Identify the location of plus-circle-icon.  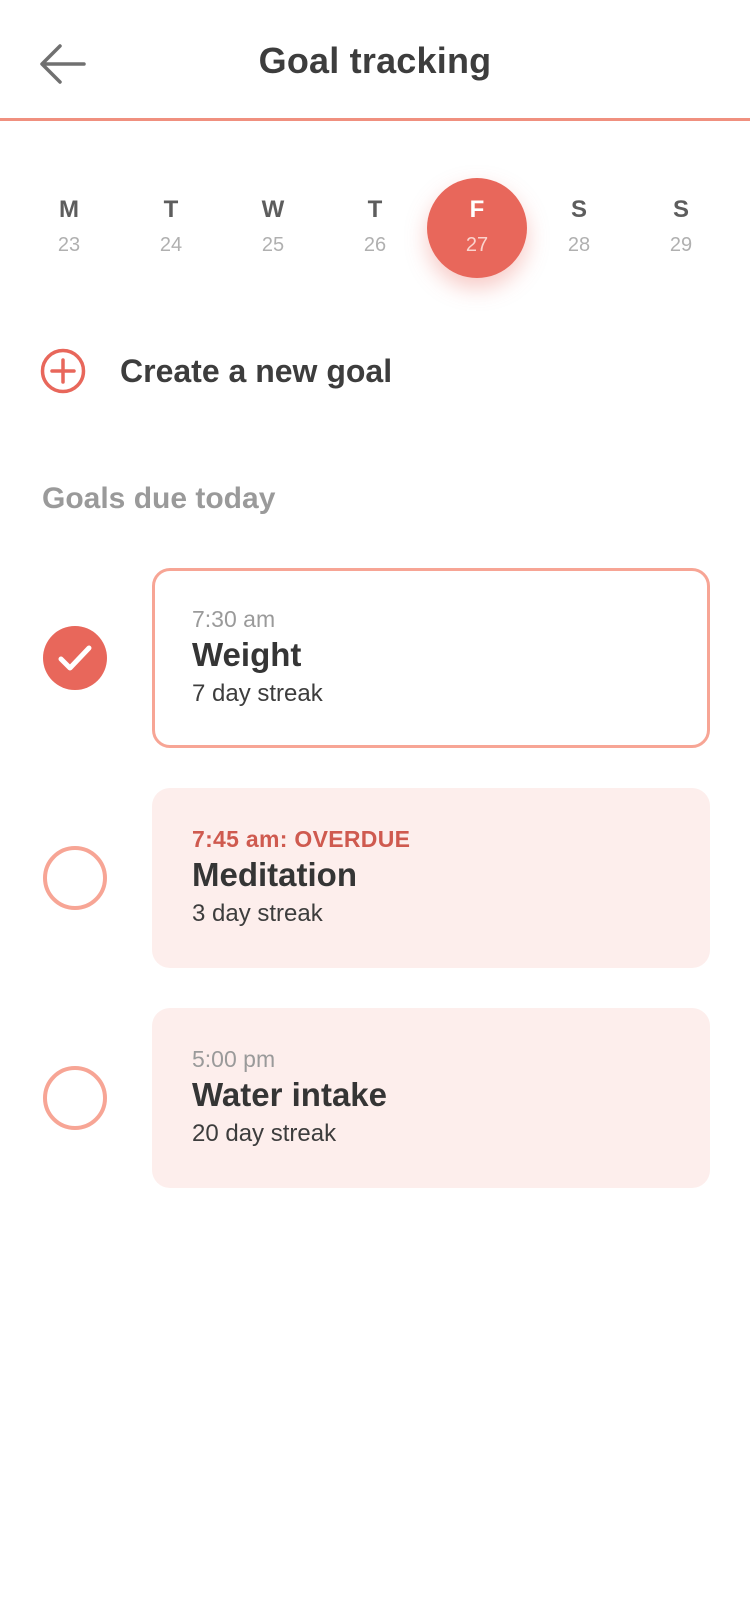
(63, 371).